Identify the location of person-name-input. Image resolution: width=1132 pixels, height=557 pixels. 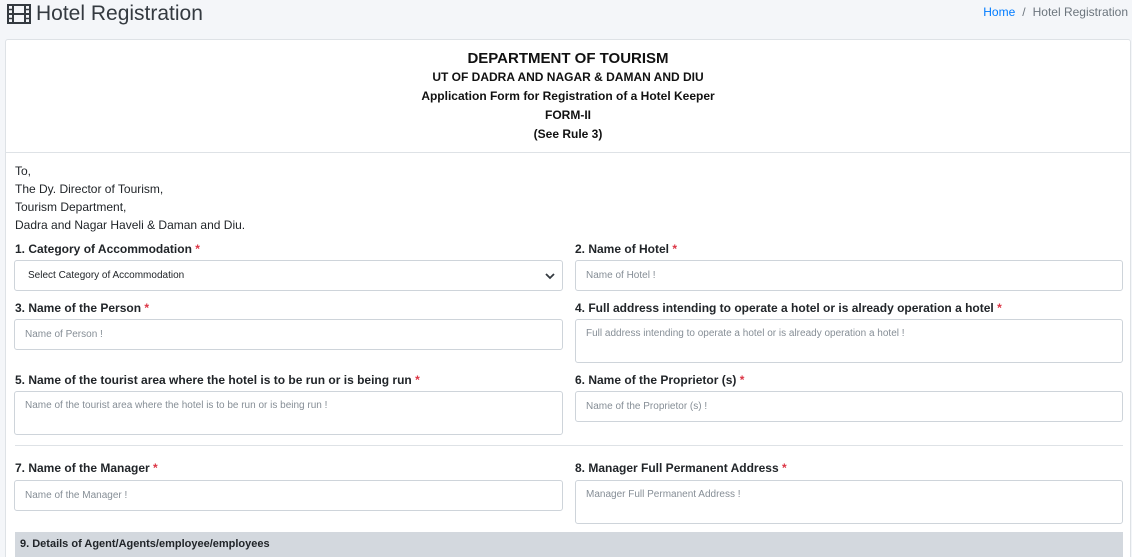
(288, 334).